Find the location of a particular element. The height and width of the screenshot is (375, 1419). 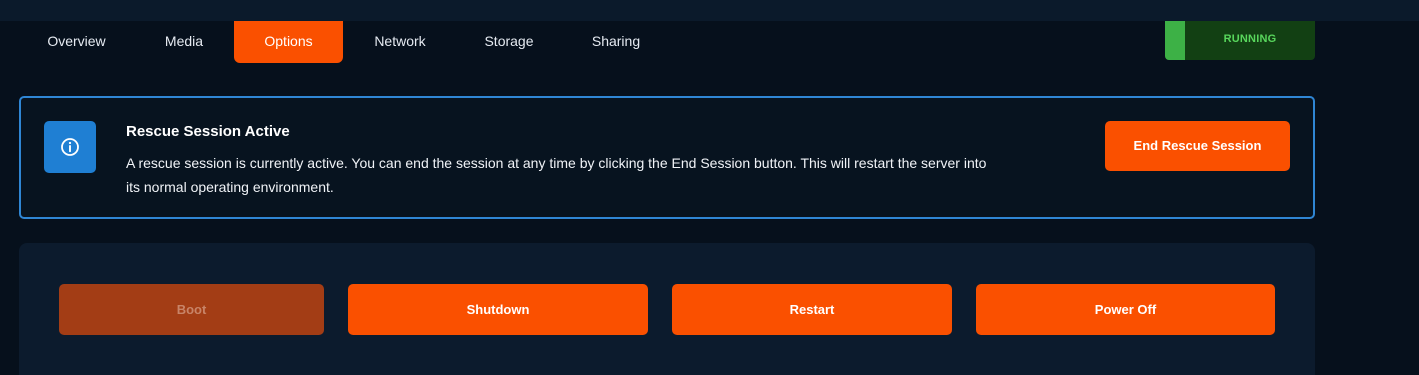

end-rescue-session-button: End Rescue Session is located at coordinates (1197, 146).